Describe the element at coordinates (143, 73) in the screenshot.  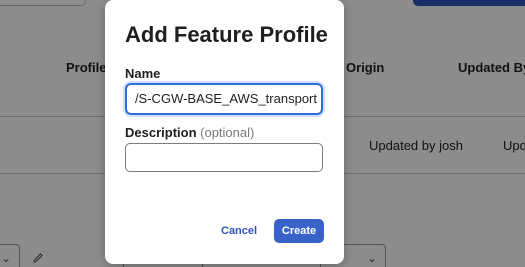
I see `name-label: Name` at that location.